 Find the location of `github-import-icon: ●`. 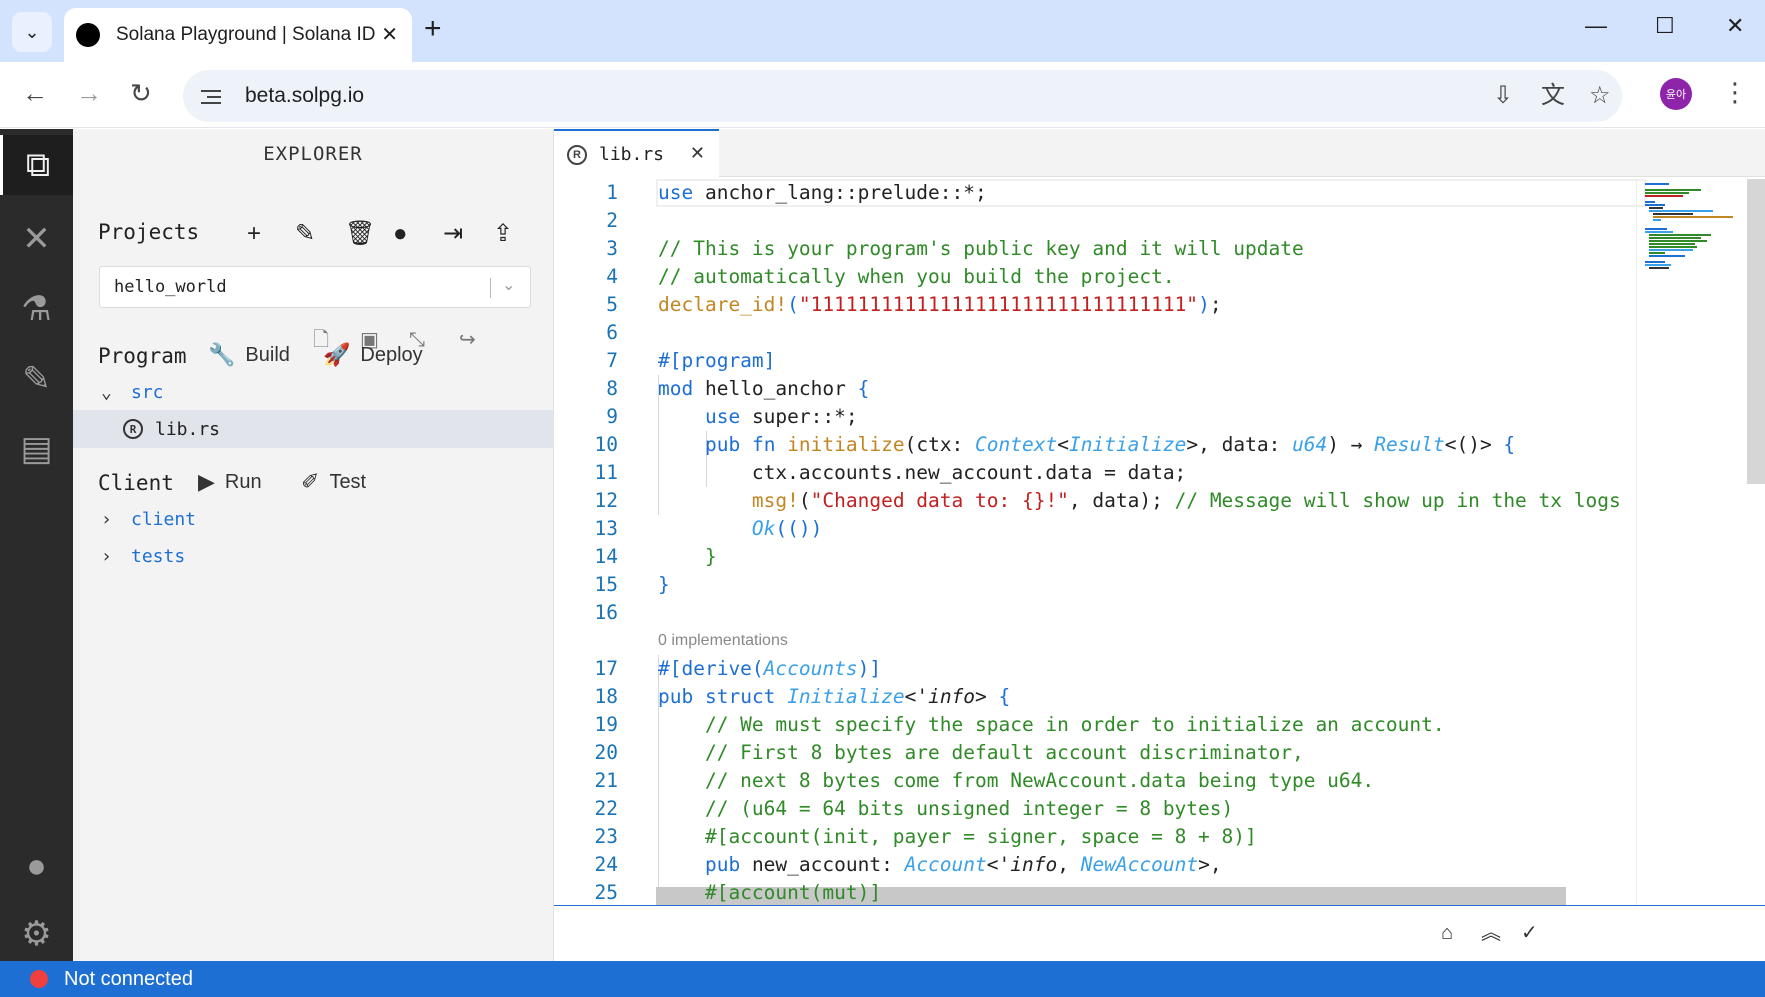

github-import-icon: ● is located at coordinates (400, 234).